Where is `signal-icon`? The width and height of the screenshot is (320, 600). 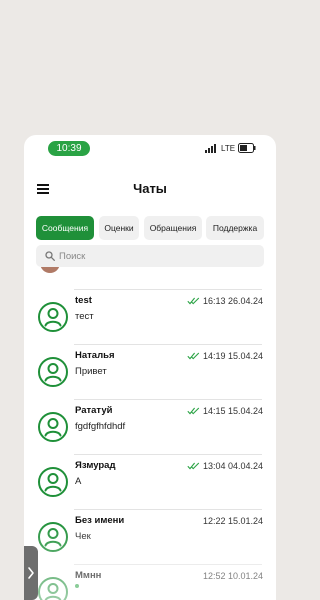 signal-icon is located at coordinates (210, 148).